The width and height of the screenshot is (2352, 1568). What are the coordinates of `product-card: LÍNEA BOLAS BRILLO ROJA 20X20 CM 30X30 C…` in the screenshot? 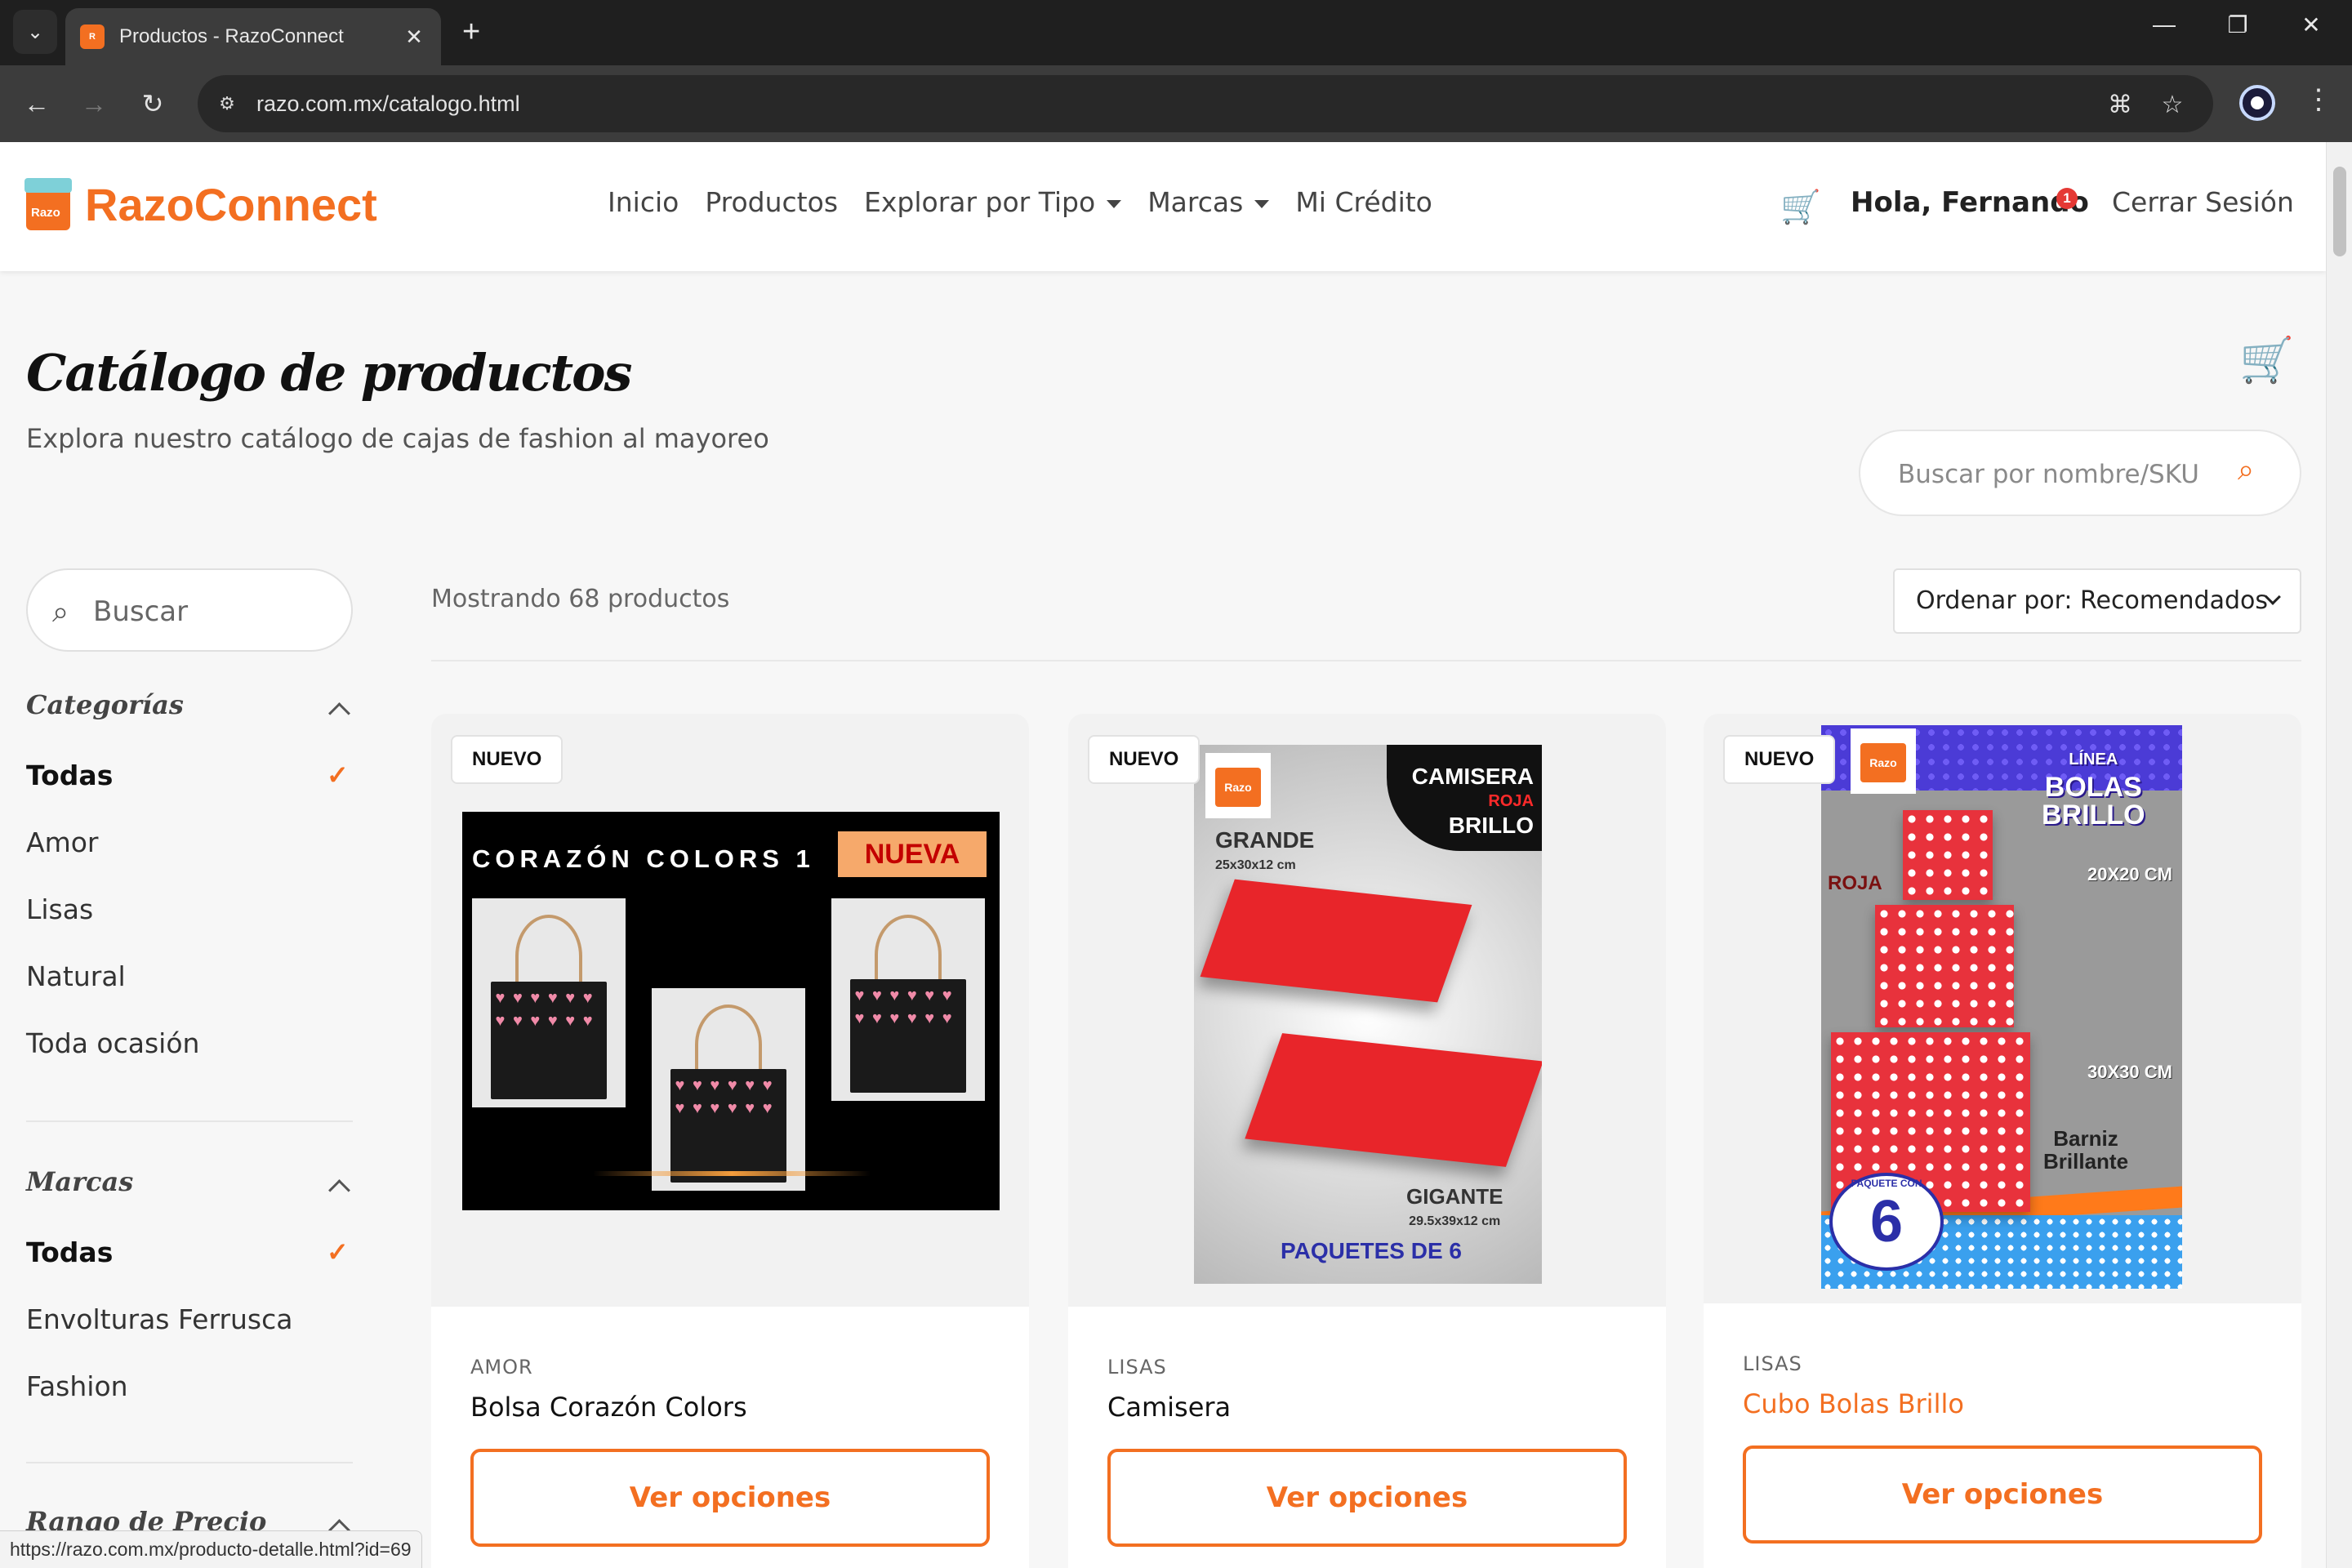 It's located at (2002, 1141).